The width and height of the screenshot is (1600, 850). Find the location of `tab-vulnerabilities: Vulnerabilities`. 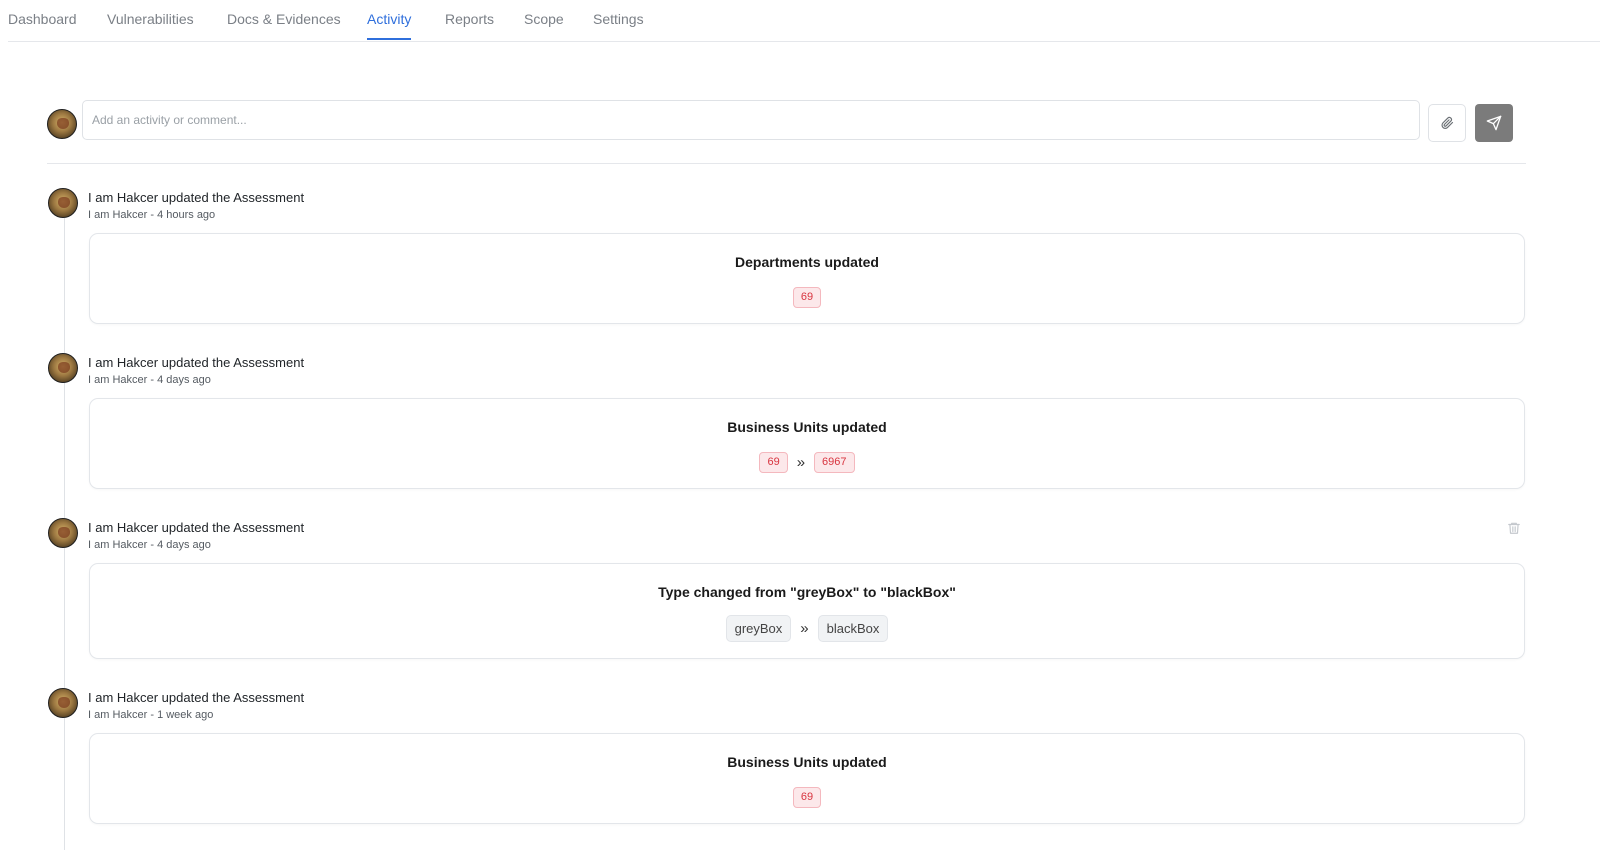

tab-vulnerabilities: Vulnerabilities is located at coordinates (150, 19).